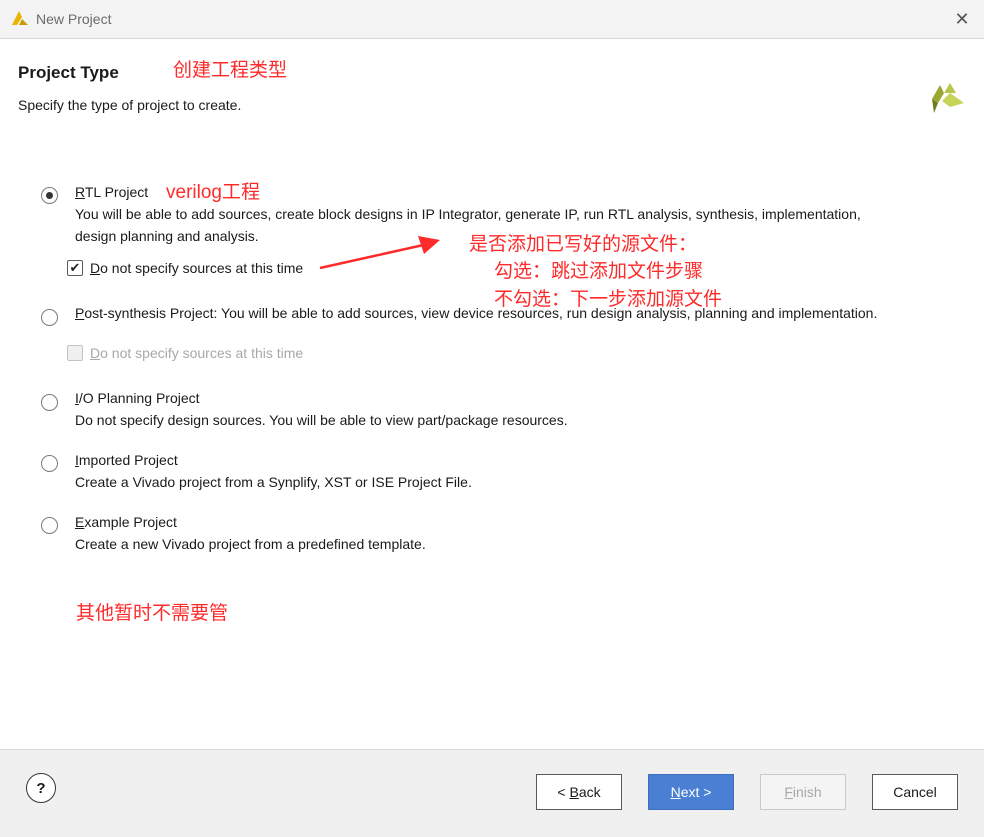 This screenshot has width=984, height=837. I want to click on cancel-button: Cancel, so click(915, 792).